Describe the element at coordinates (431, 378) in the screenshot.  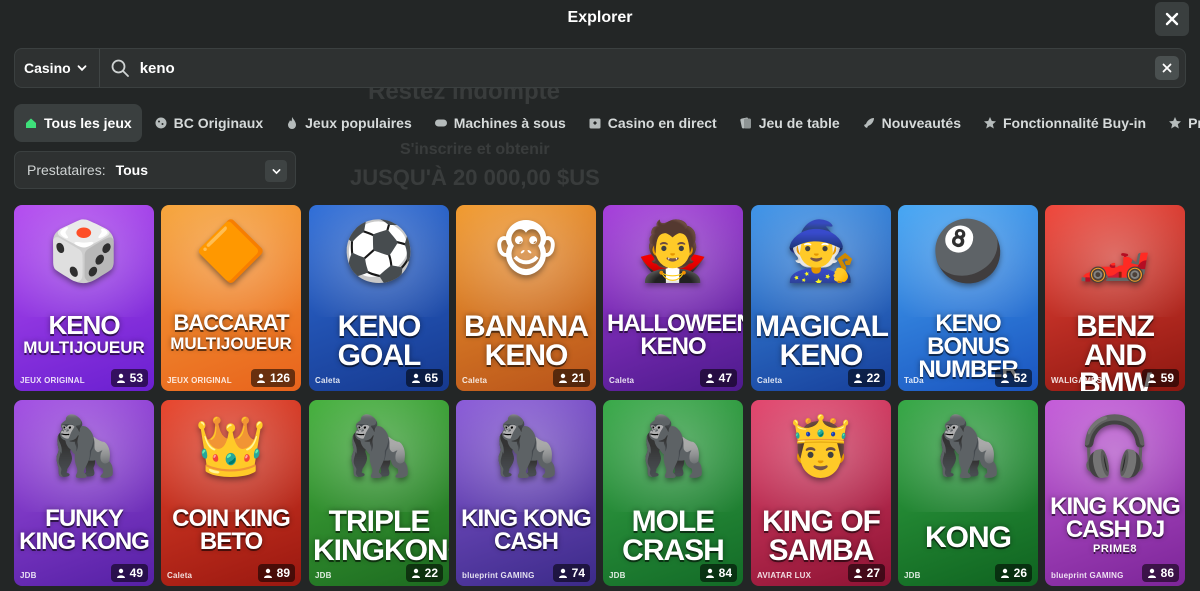
I see `player-count: 65` at that location.